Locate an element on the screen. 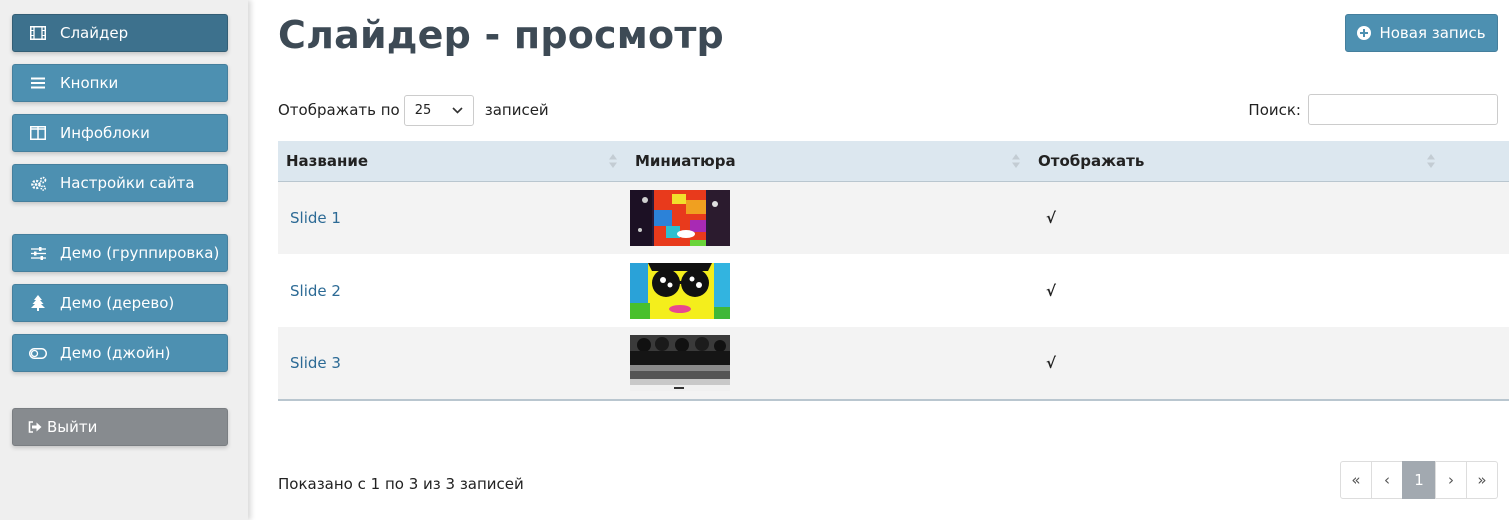 The height and width of the screenshot is (520, 1509). sidebar-item-demo-grouping: Демо (группировка) is located at coordinates (120, 253).